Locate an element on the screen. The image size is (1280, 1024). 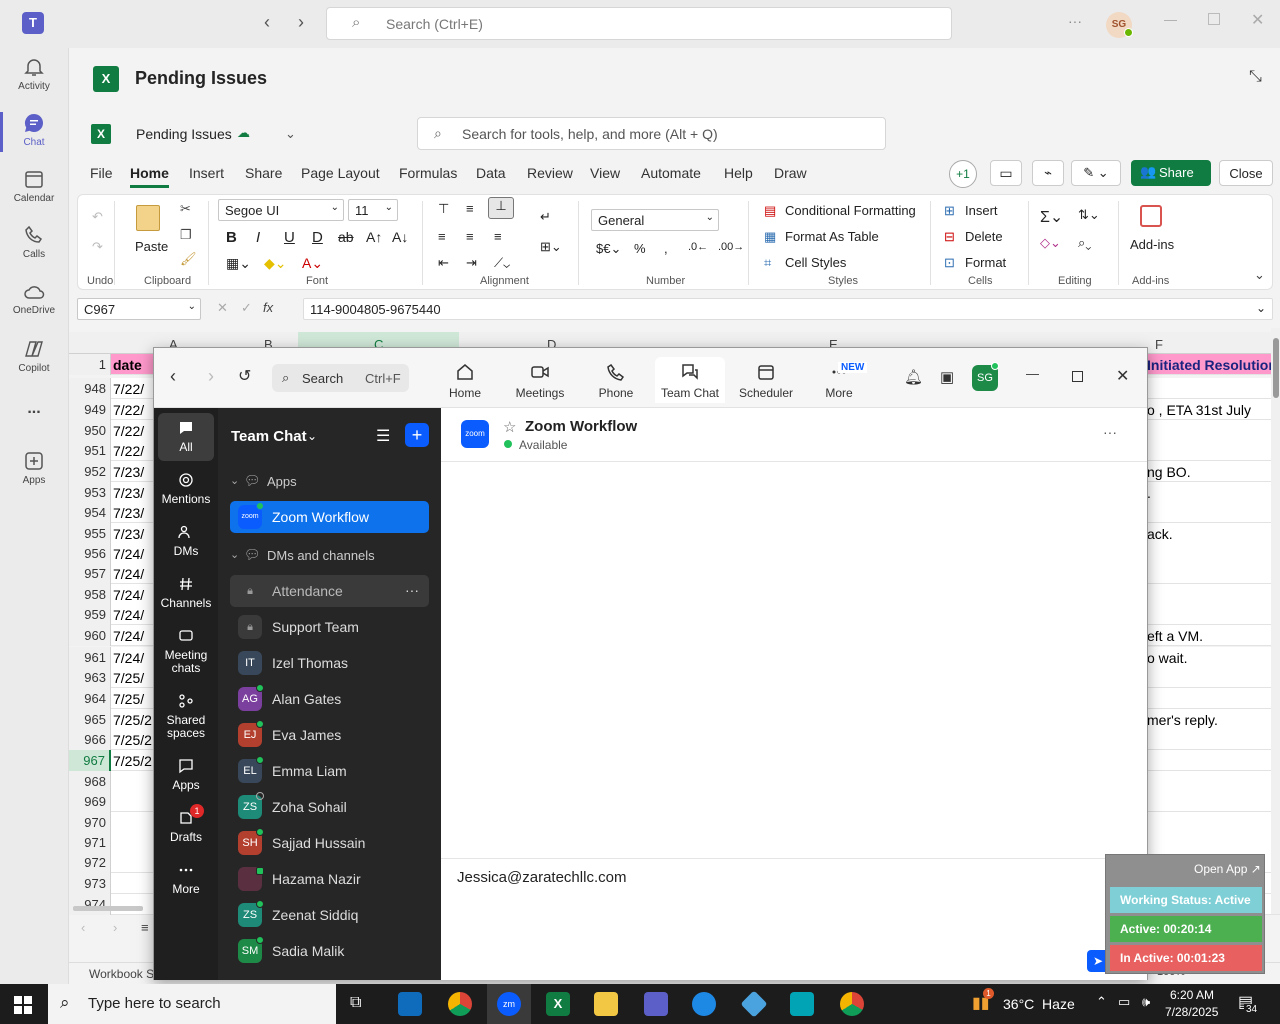
list-item: EL Emma Liam is located at coordinates (329, 771).